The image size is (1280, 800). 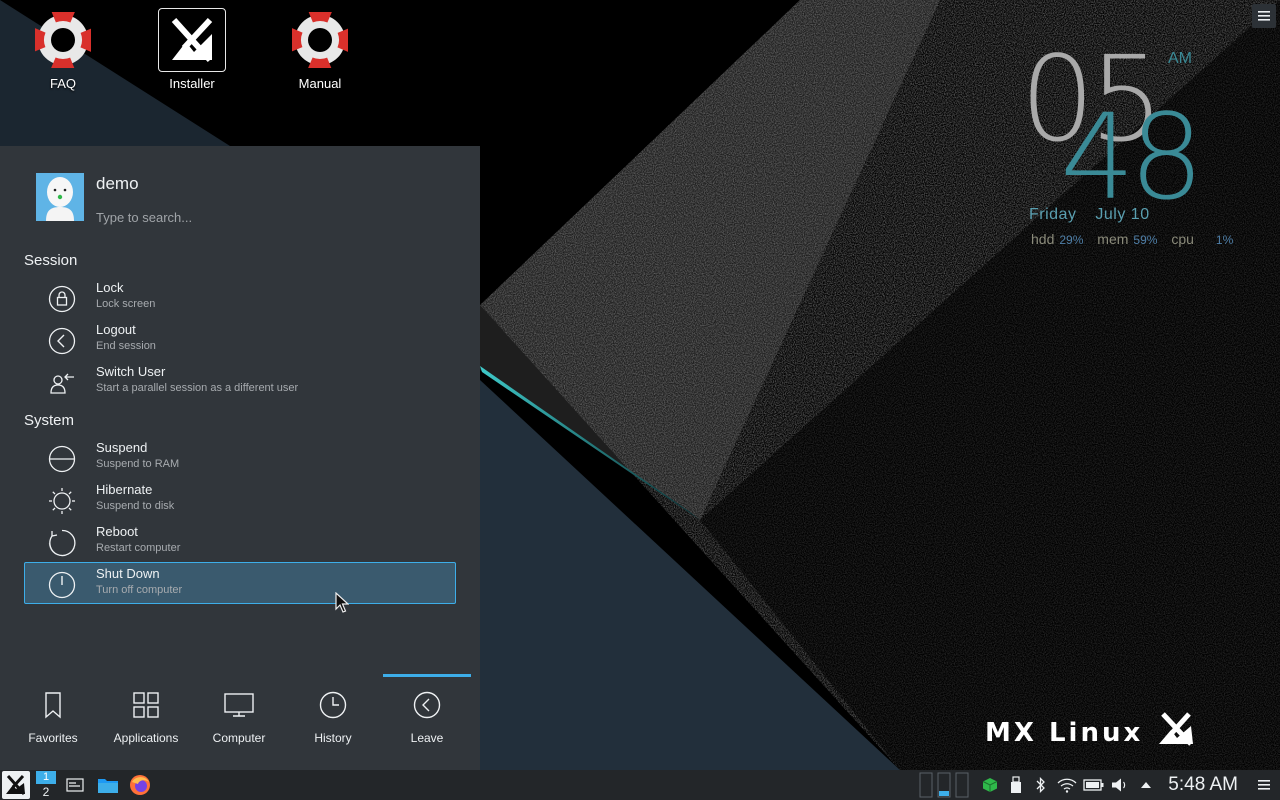 I want to click on avatar, so click(x=60, y=197).